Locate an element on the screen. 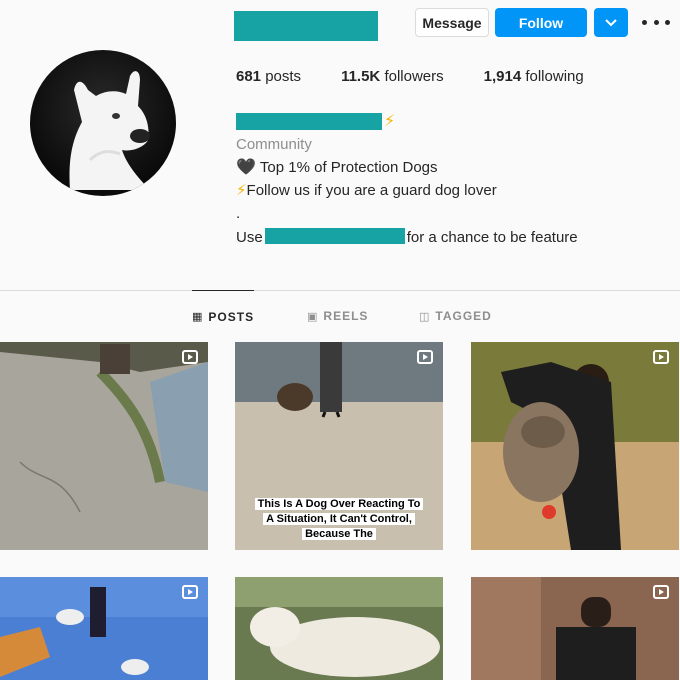  reels-icon: ▣ is located at coordinates (313, 316).